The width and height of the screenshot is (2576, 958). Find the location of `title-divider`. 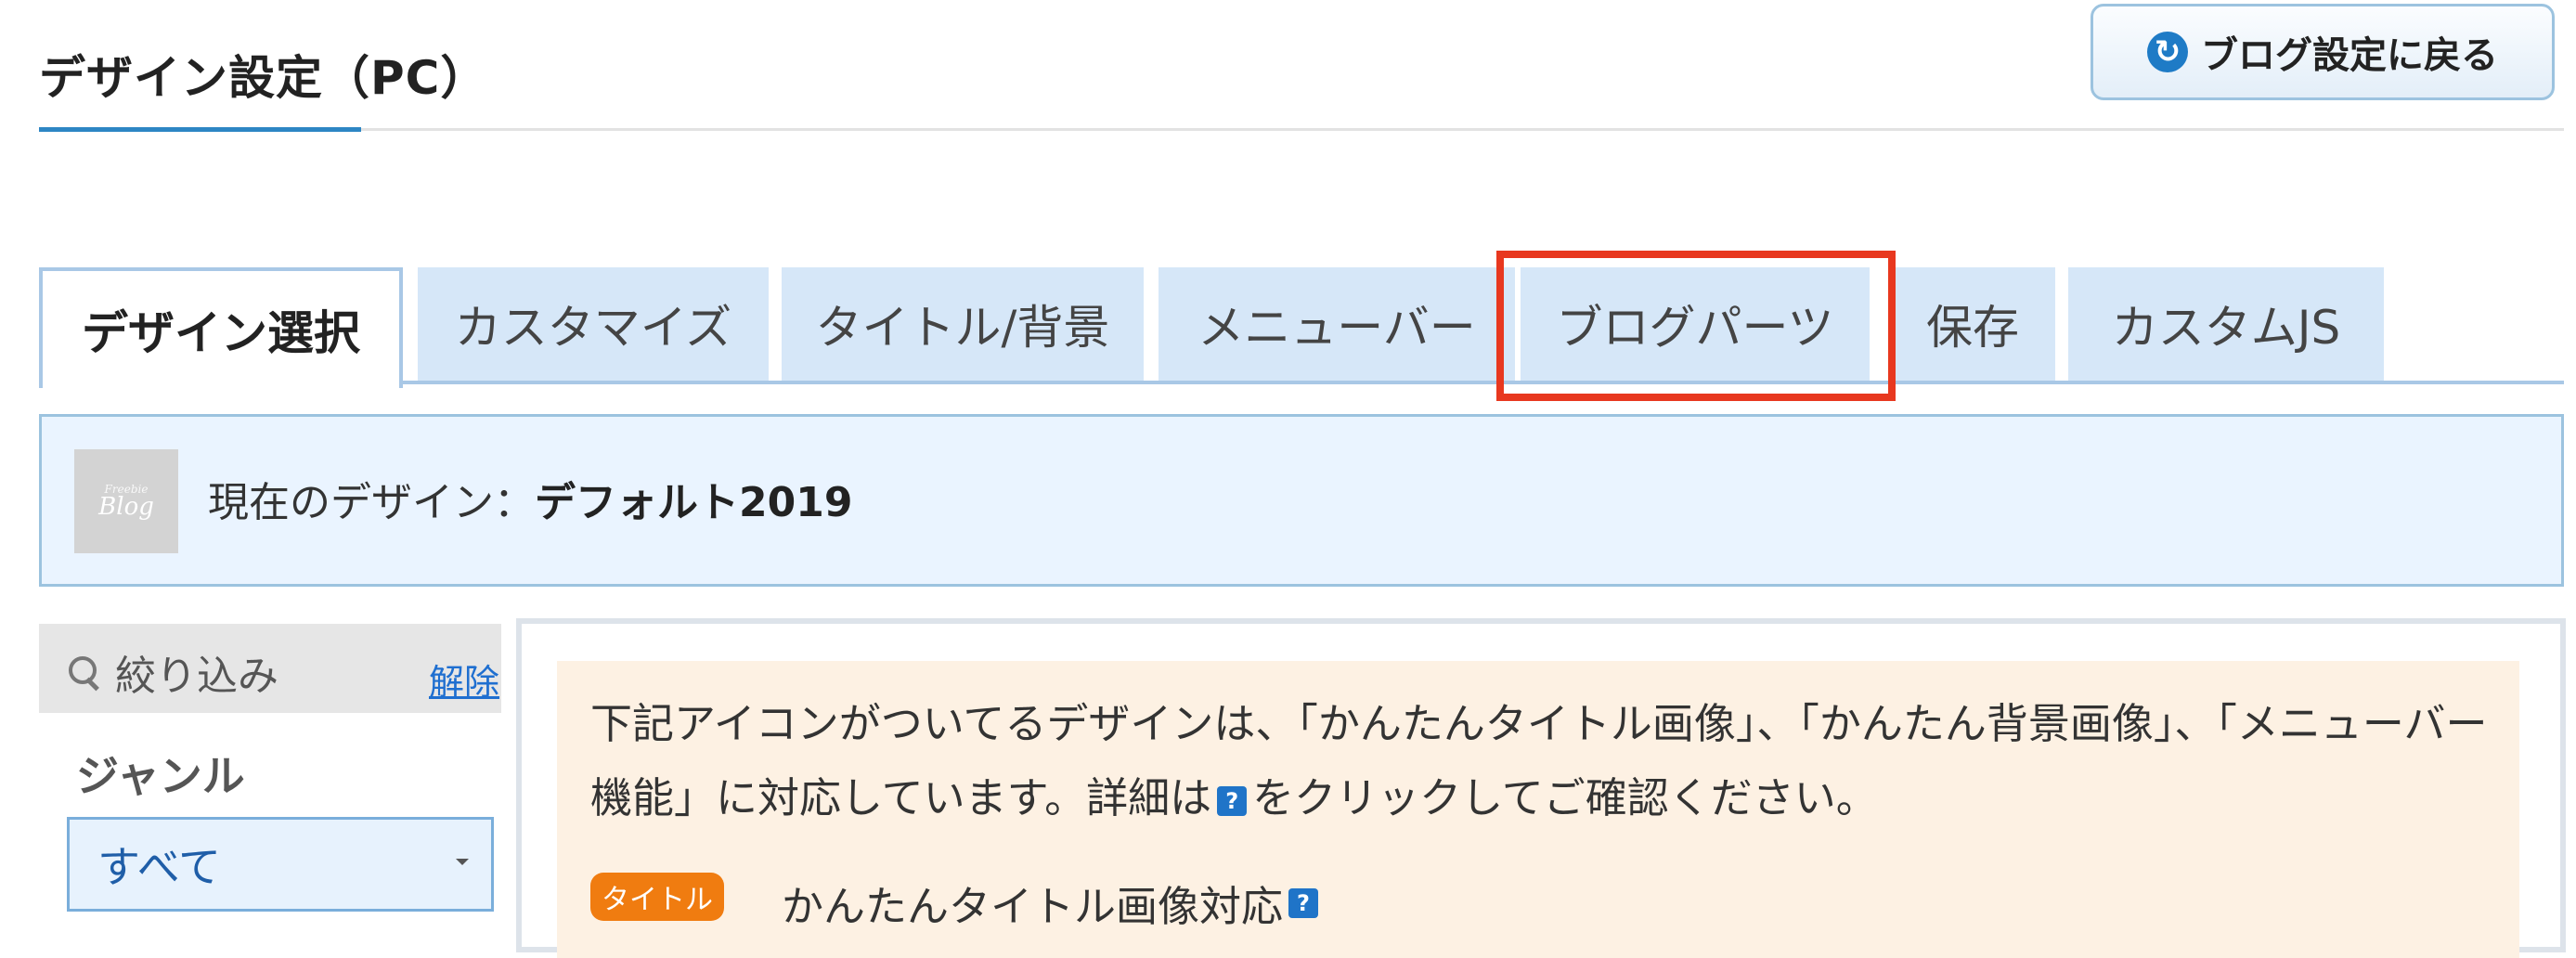

title-divider is located at coordinates (1301, 129).